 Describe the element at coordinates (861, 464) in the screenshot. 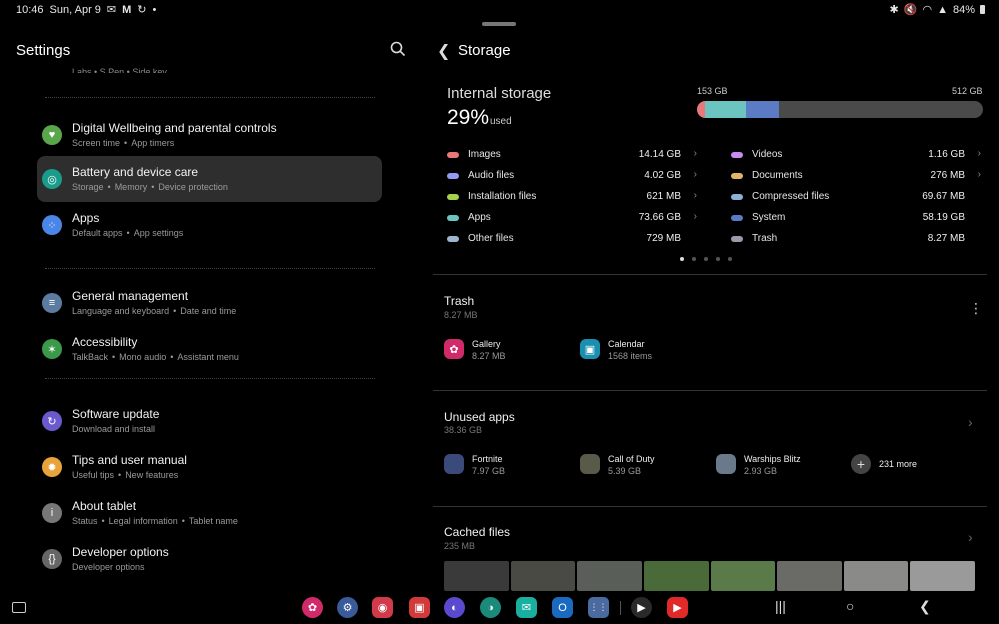

I see `plus-icon: +` at that location.